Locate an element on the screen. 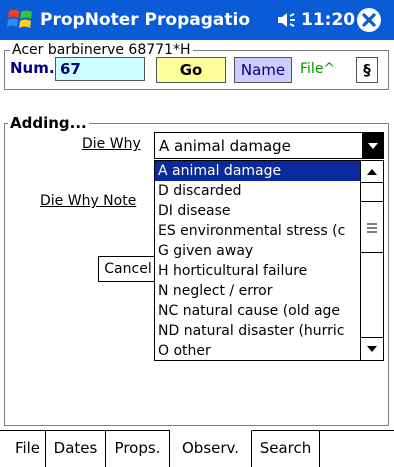  record-legend: Acer barbinerve 68771*H is located at coordinates (101, 50).